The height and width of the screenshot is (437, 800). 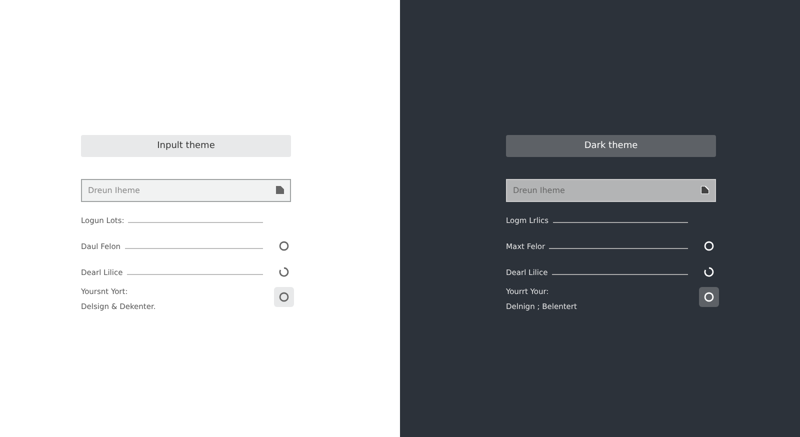 What do you see at coordinates (186, 146) in the screenshot?
I see `theme-header-button: Inpult theme` at bounding box center [186, 146].